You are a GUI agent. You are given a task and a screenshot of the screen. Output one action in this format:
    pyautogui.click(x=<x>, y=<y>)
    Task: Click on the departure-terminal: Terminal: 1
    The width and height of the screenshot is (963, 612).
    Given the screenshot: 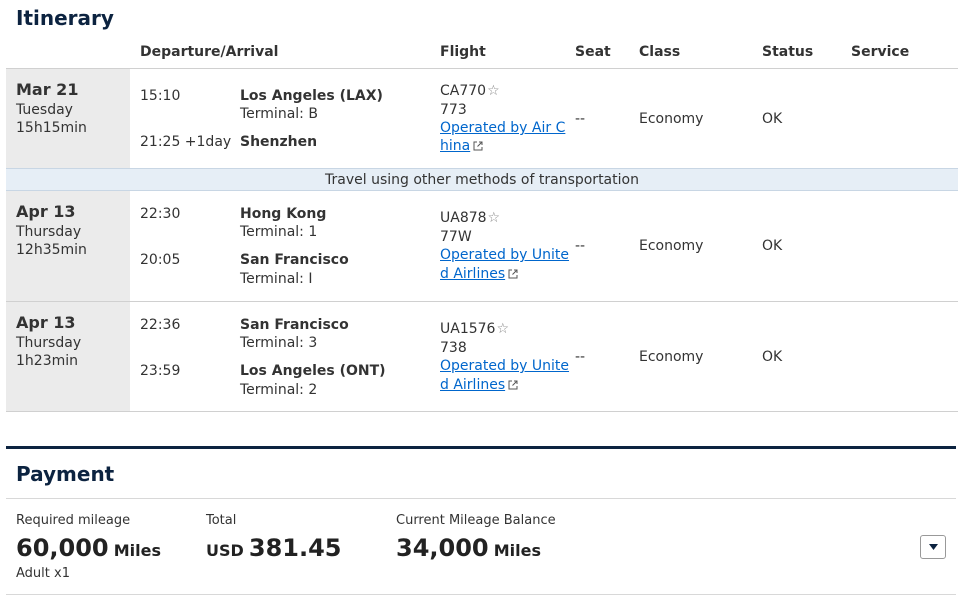 What is the action you would take?
    pyautogui.click(x=279, y=232)
    